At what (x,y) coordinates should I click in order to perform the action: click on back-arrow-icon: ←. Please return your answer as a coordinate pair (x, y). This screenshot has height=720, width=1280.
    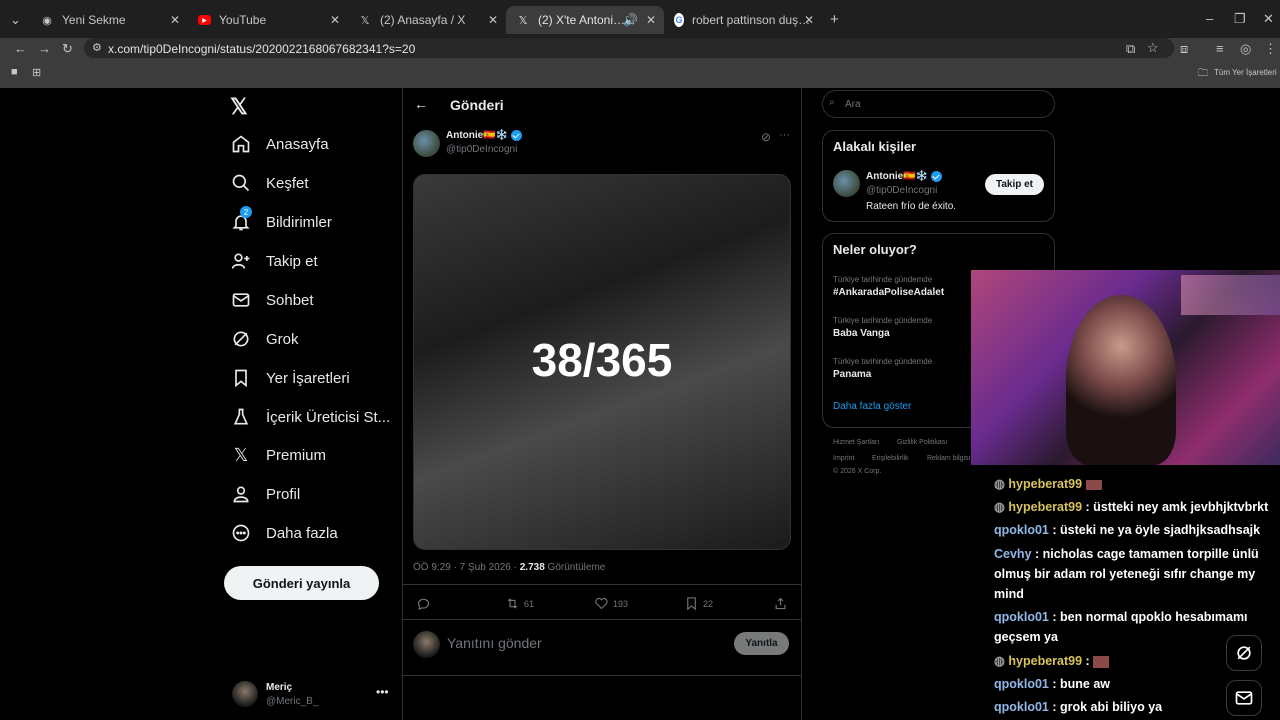
    Looking at the image, I should click on (421, 104).